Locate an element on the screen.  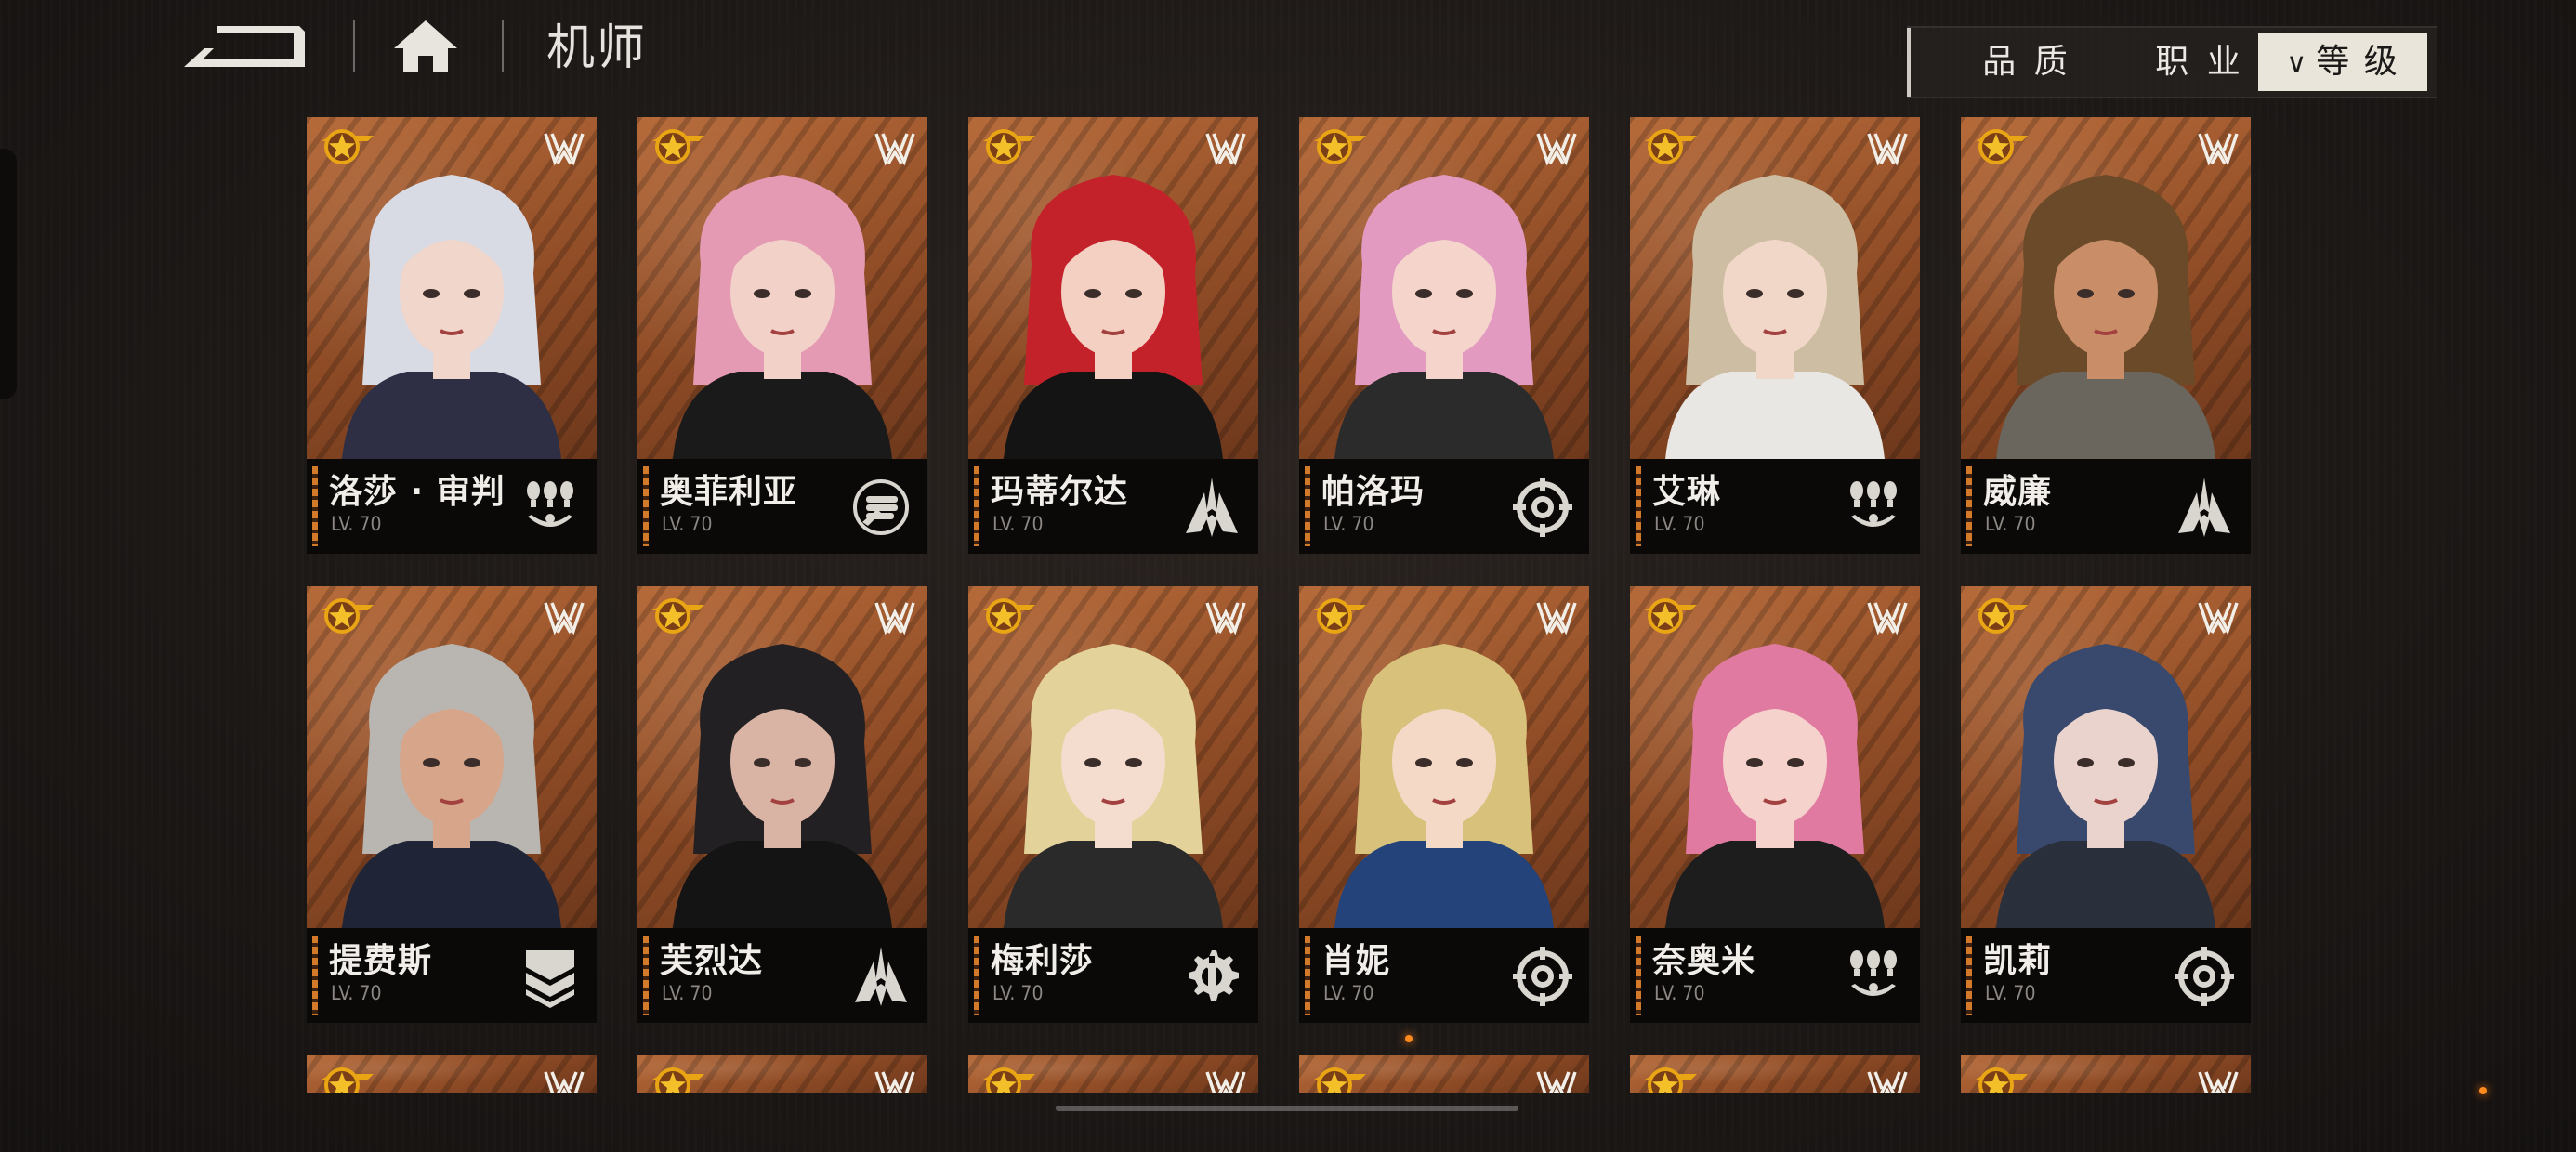
pilot-card: 凯莉 LV. 70 is located at coordinates (2106, 804).